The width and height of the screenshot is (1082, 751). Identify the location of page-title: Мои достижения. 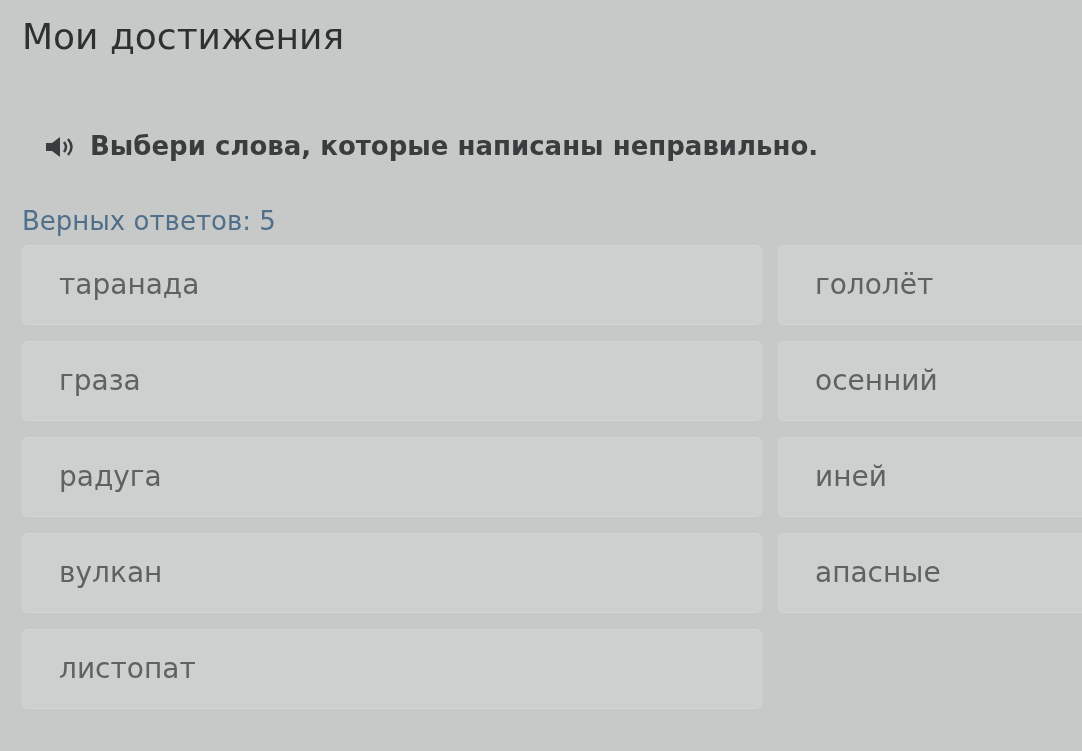
(184, 37).